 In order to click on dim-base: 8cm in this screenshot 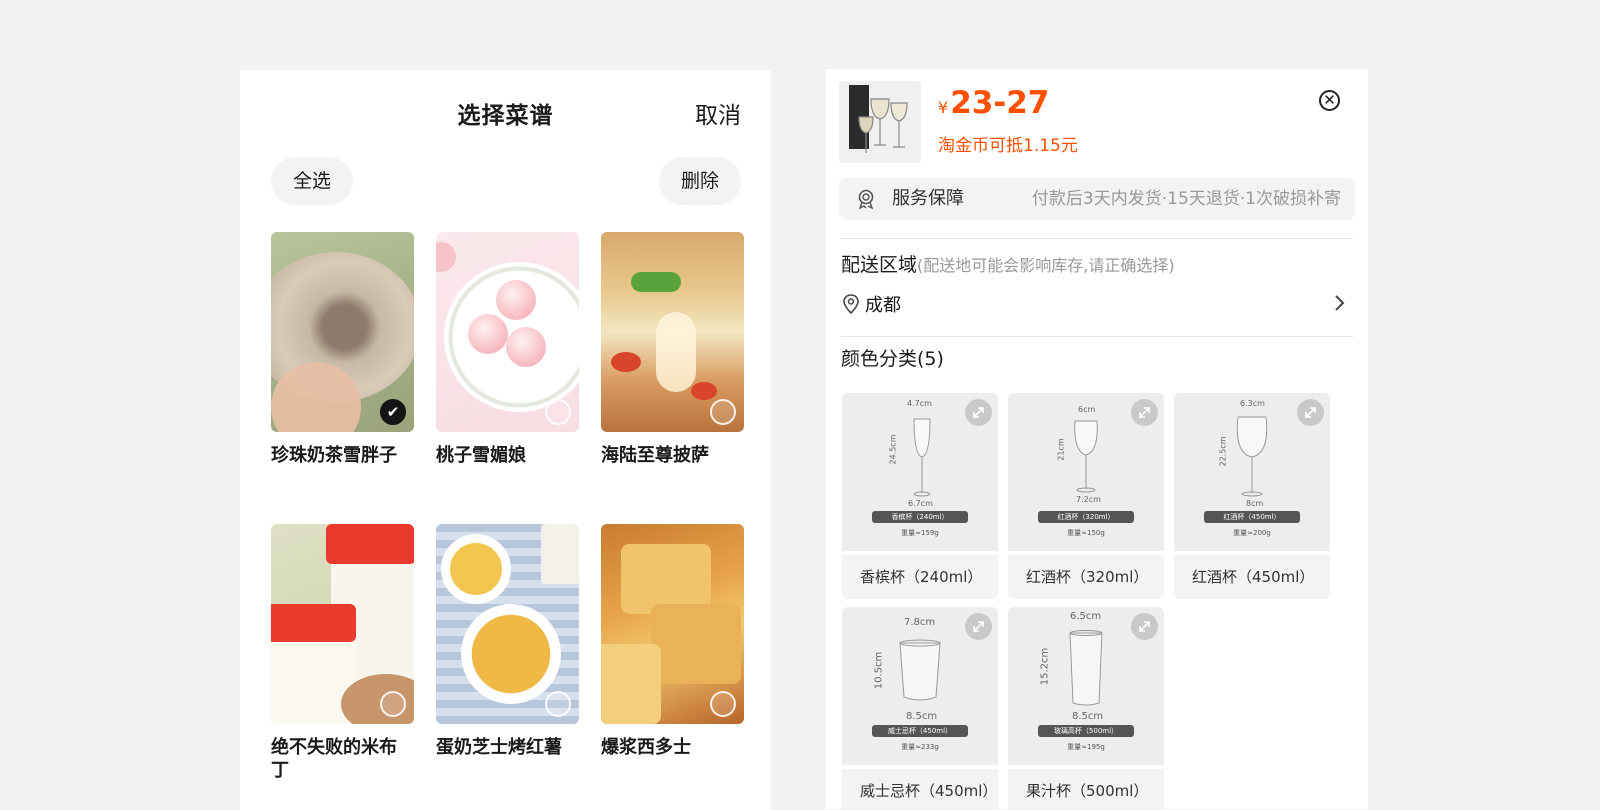, I will do `click(1255, 503)`.